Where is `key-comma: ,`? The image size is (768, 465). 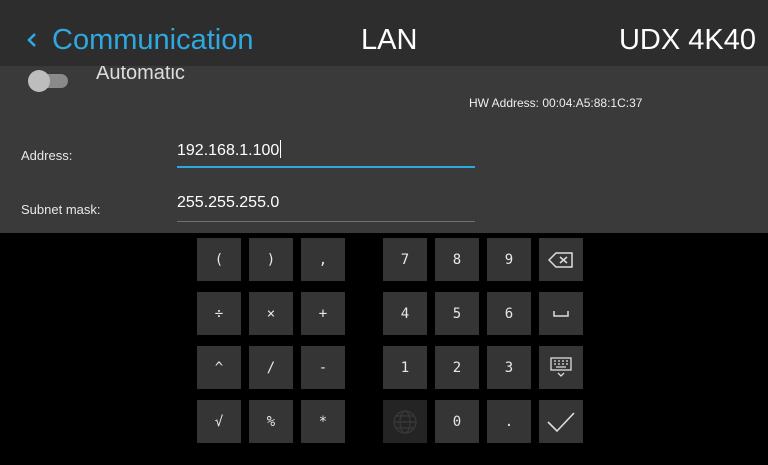
key-comma: , is located at coordinates (323, 259).